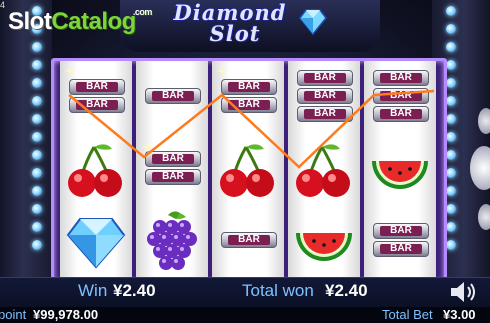 This screenshot has height=323, width=490. Describe the element at coordinates (93, 21) in the screenshot. I see `watermark-brand-b: Catalog` at that location.